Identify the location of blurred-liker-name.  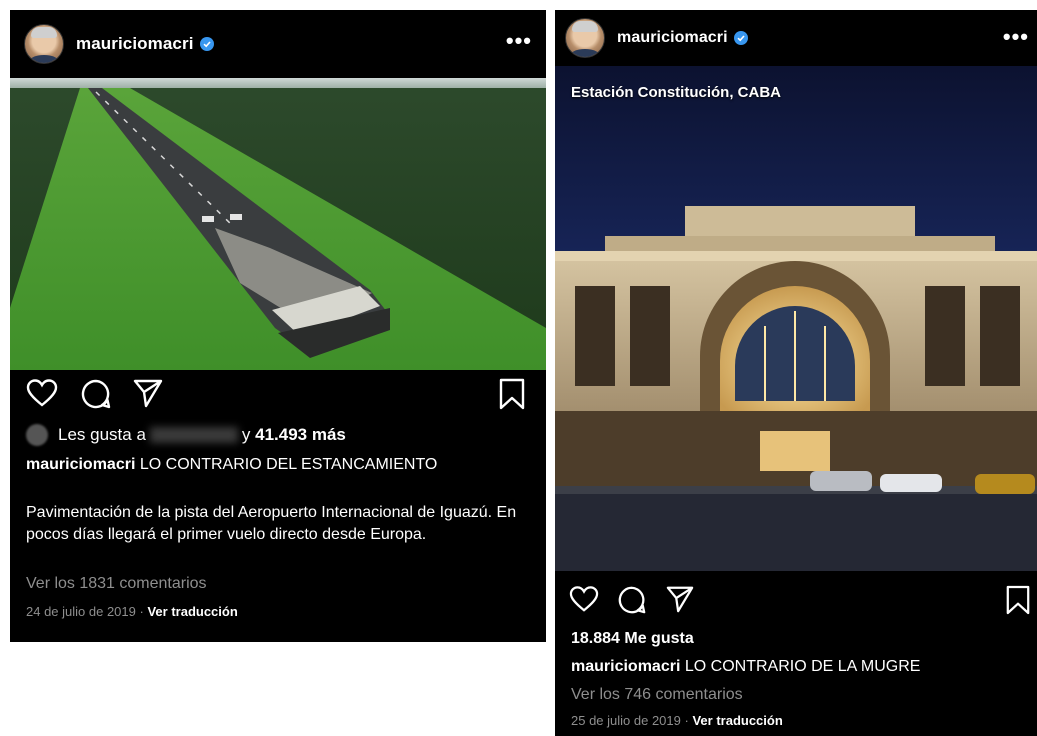
(193, 435).